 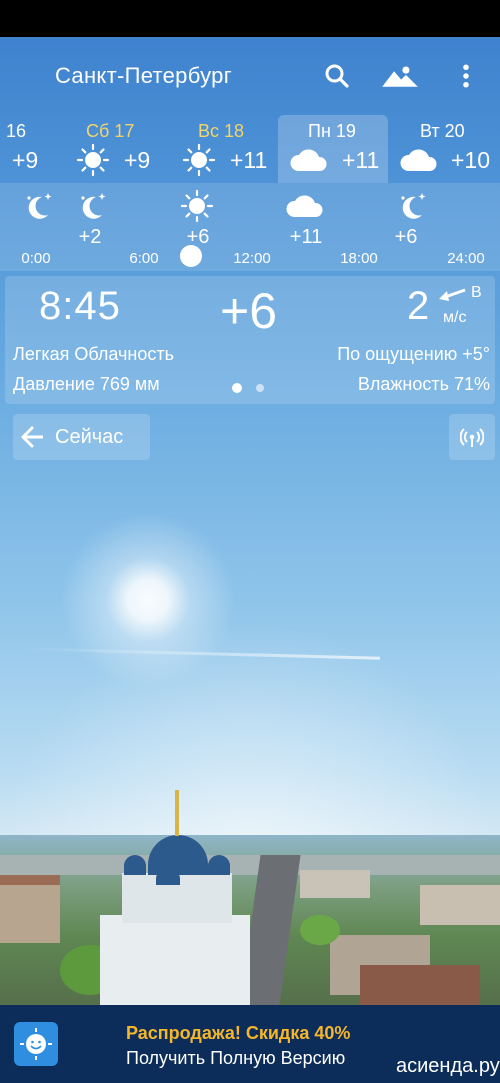 What do you see at coordinates (110, 131) in the screenshot?
I see `day-label: Сб 17` at bounding box center [110, 131].